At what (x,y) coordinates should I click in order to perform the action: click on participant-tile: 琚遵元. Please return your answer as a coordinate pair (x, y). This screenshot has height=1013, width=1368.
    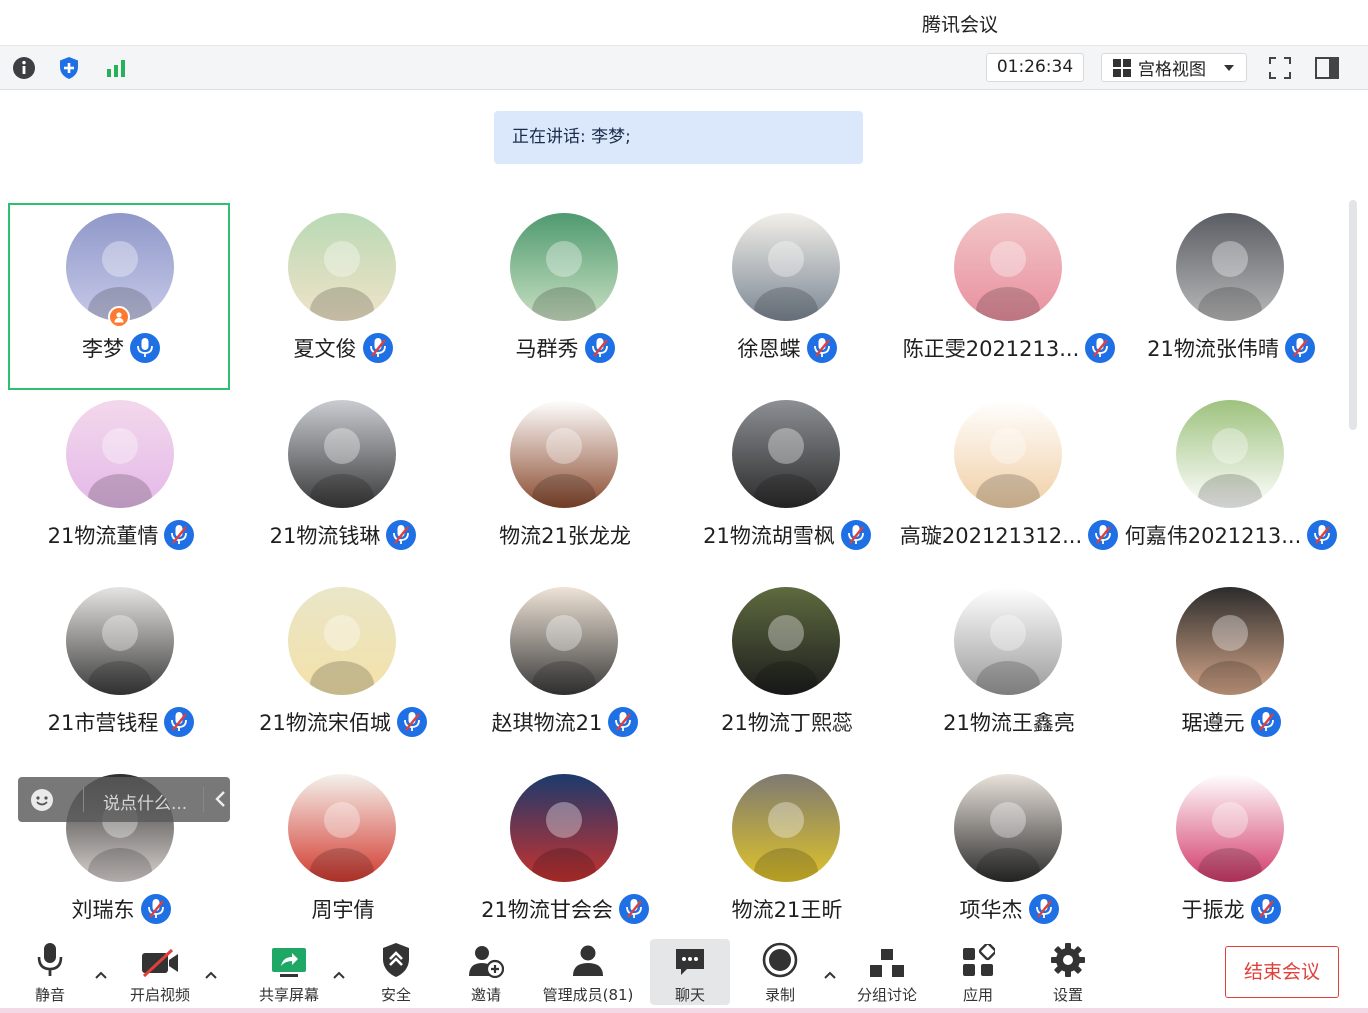
    Looking at the image, I should click on (1231, 672).